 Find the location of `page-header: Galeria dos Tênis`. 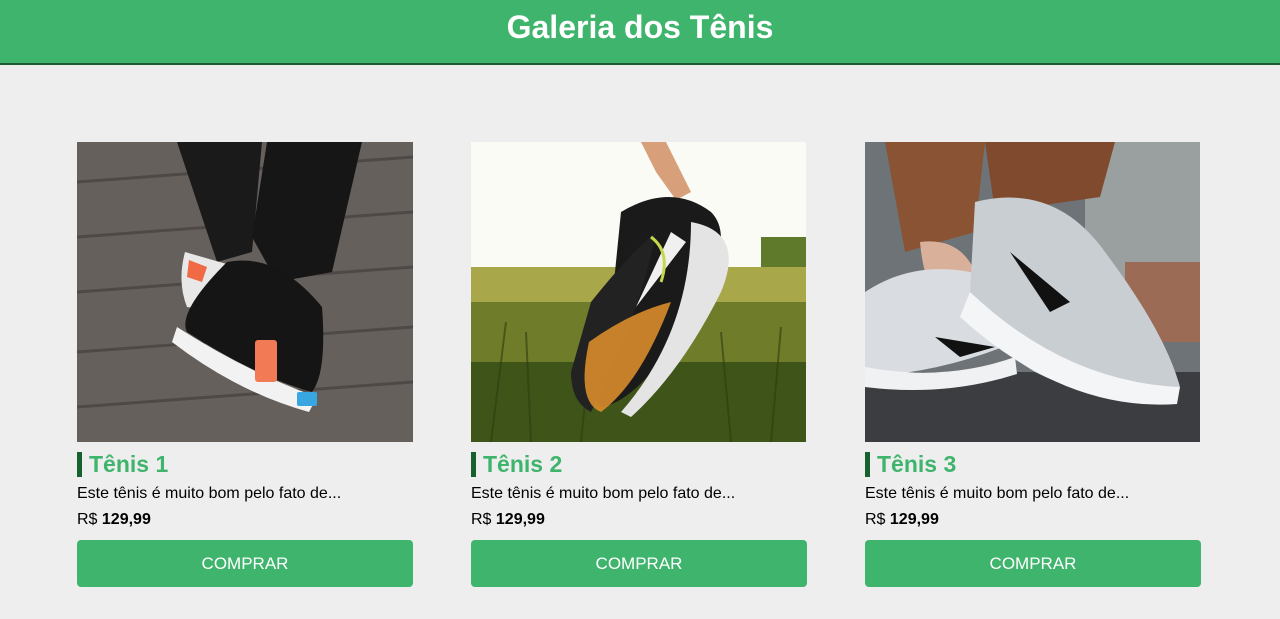

page-header: Galeria dos Tênis is located at coordinates (640, 32).